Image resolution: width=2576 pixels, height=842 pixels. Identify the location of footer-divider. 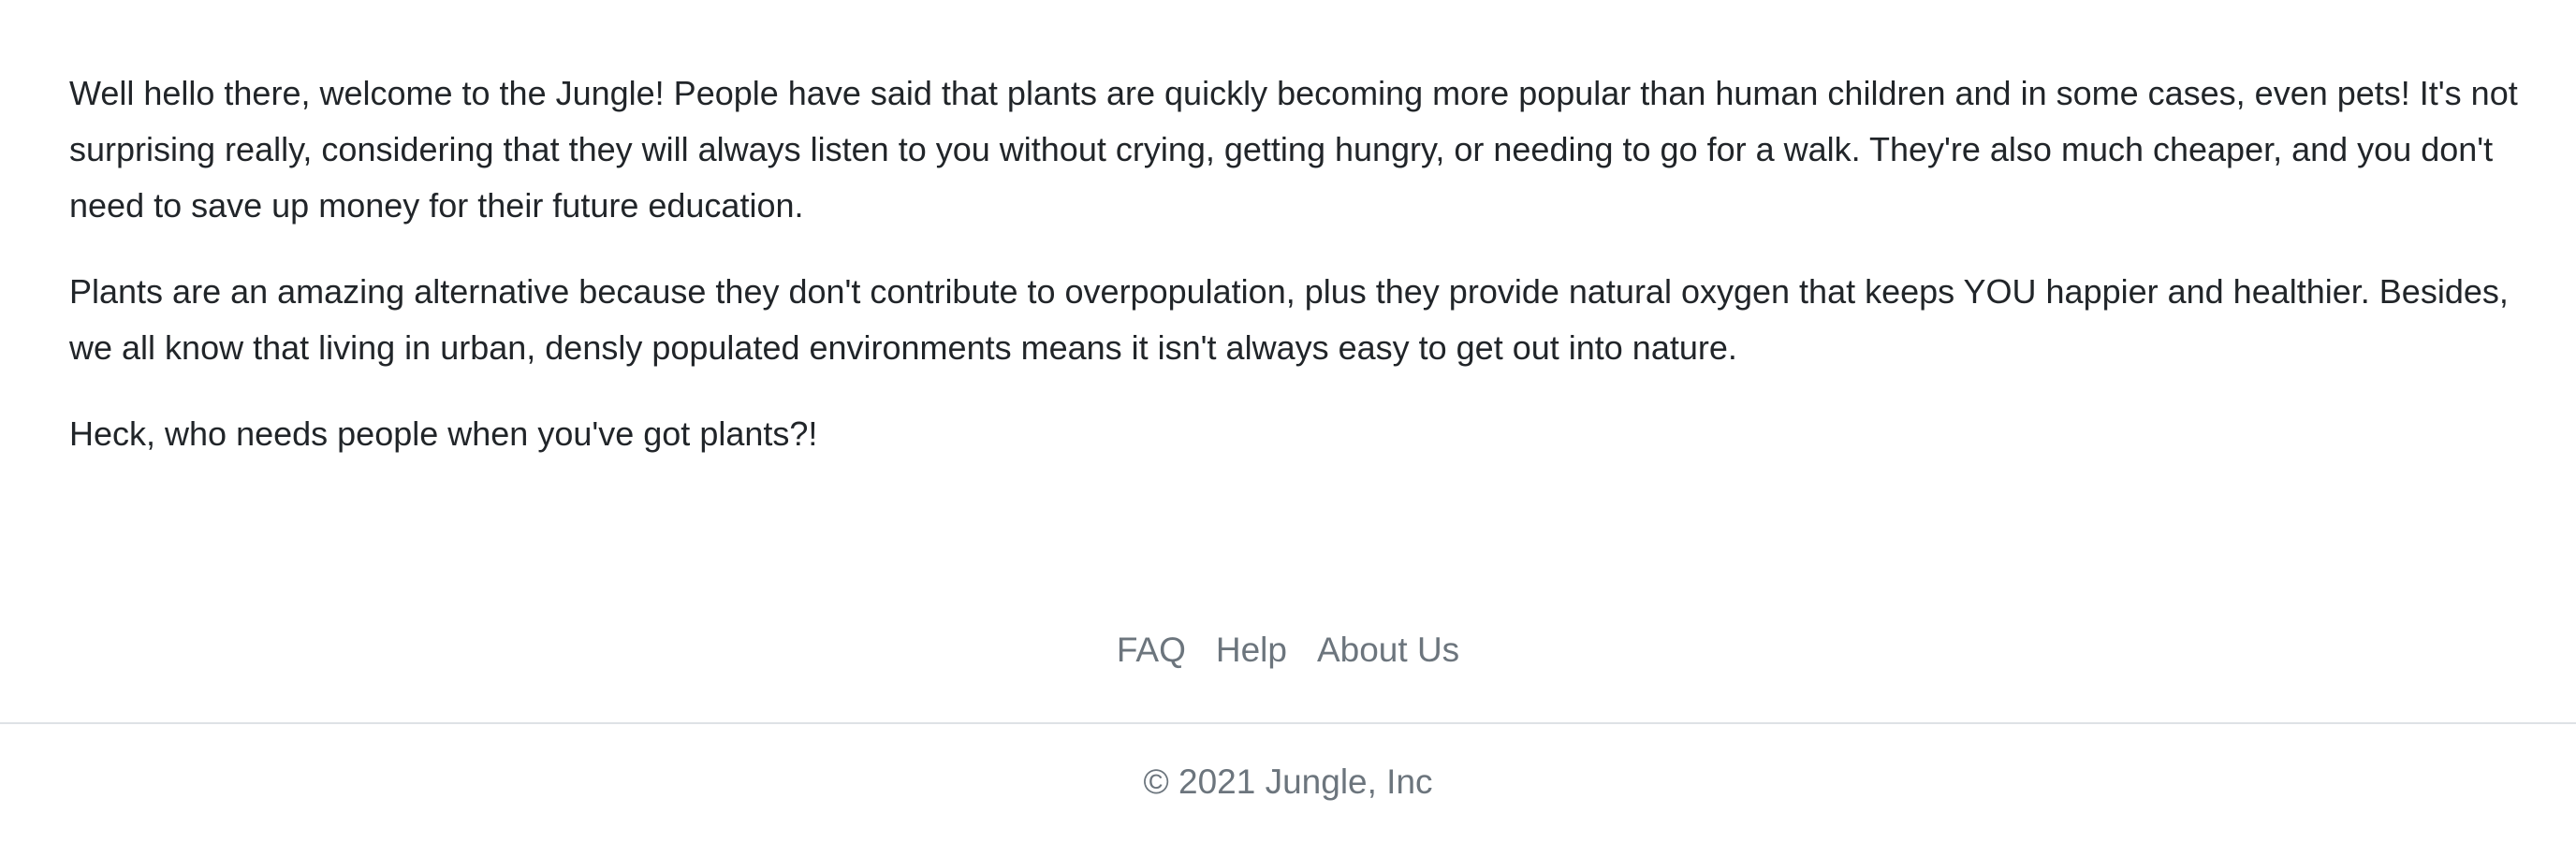
(1288, 723).